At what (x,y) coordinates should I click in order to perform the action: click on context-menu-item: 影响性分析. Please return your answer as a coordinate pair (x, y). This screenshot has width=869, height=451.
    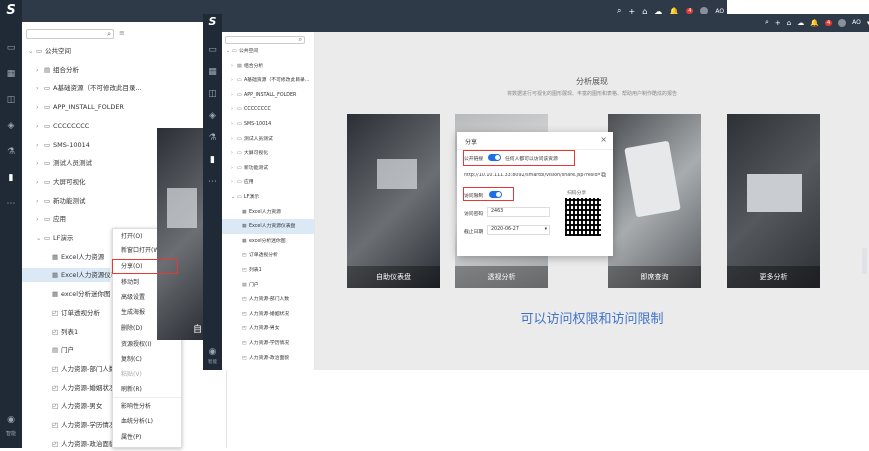
    Looking at the image, I should click on (136, 407).